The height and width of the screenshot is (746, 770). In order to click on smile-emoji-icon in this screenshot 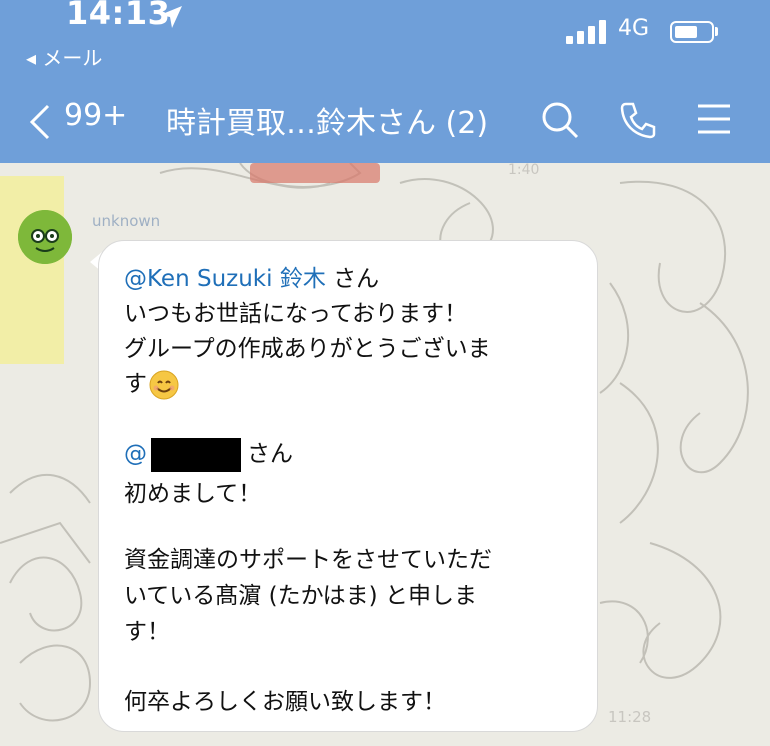, I will do `click(164, 384)`.